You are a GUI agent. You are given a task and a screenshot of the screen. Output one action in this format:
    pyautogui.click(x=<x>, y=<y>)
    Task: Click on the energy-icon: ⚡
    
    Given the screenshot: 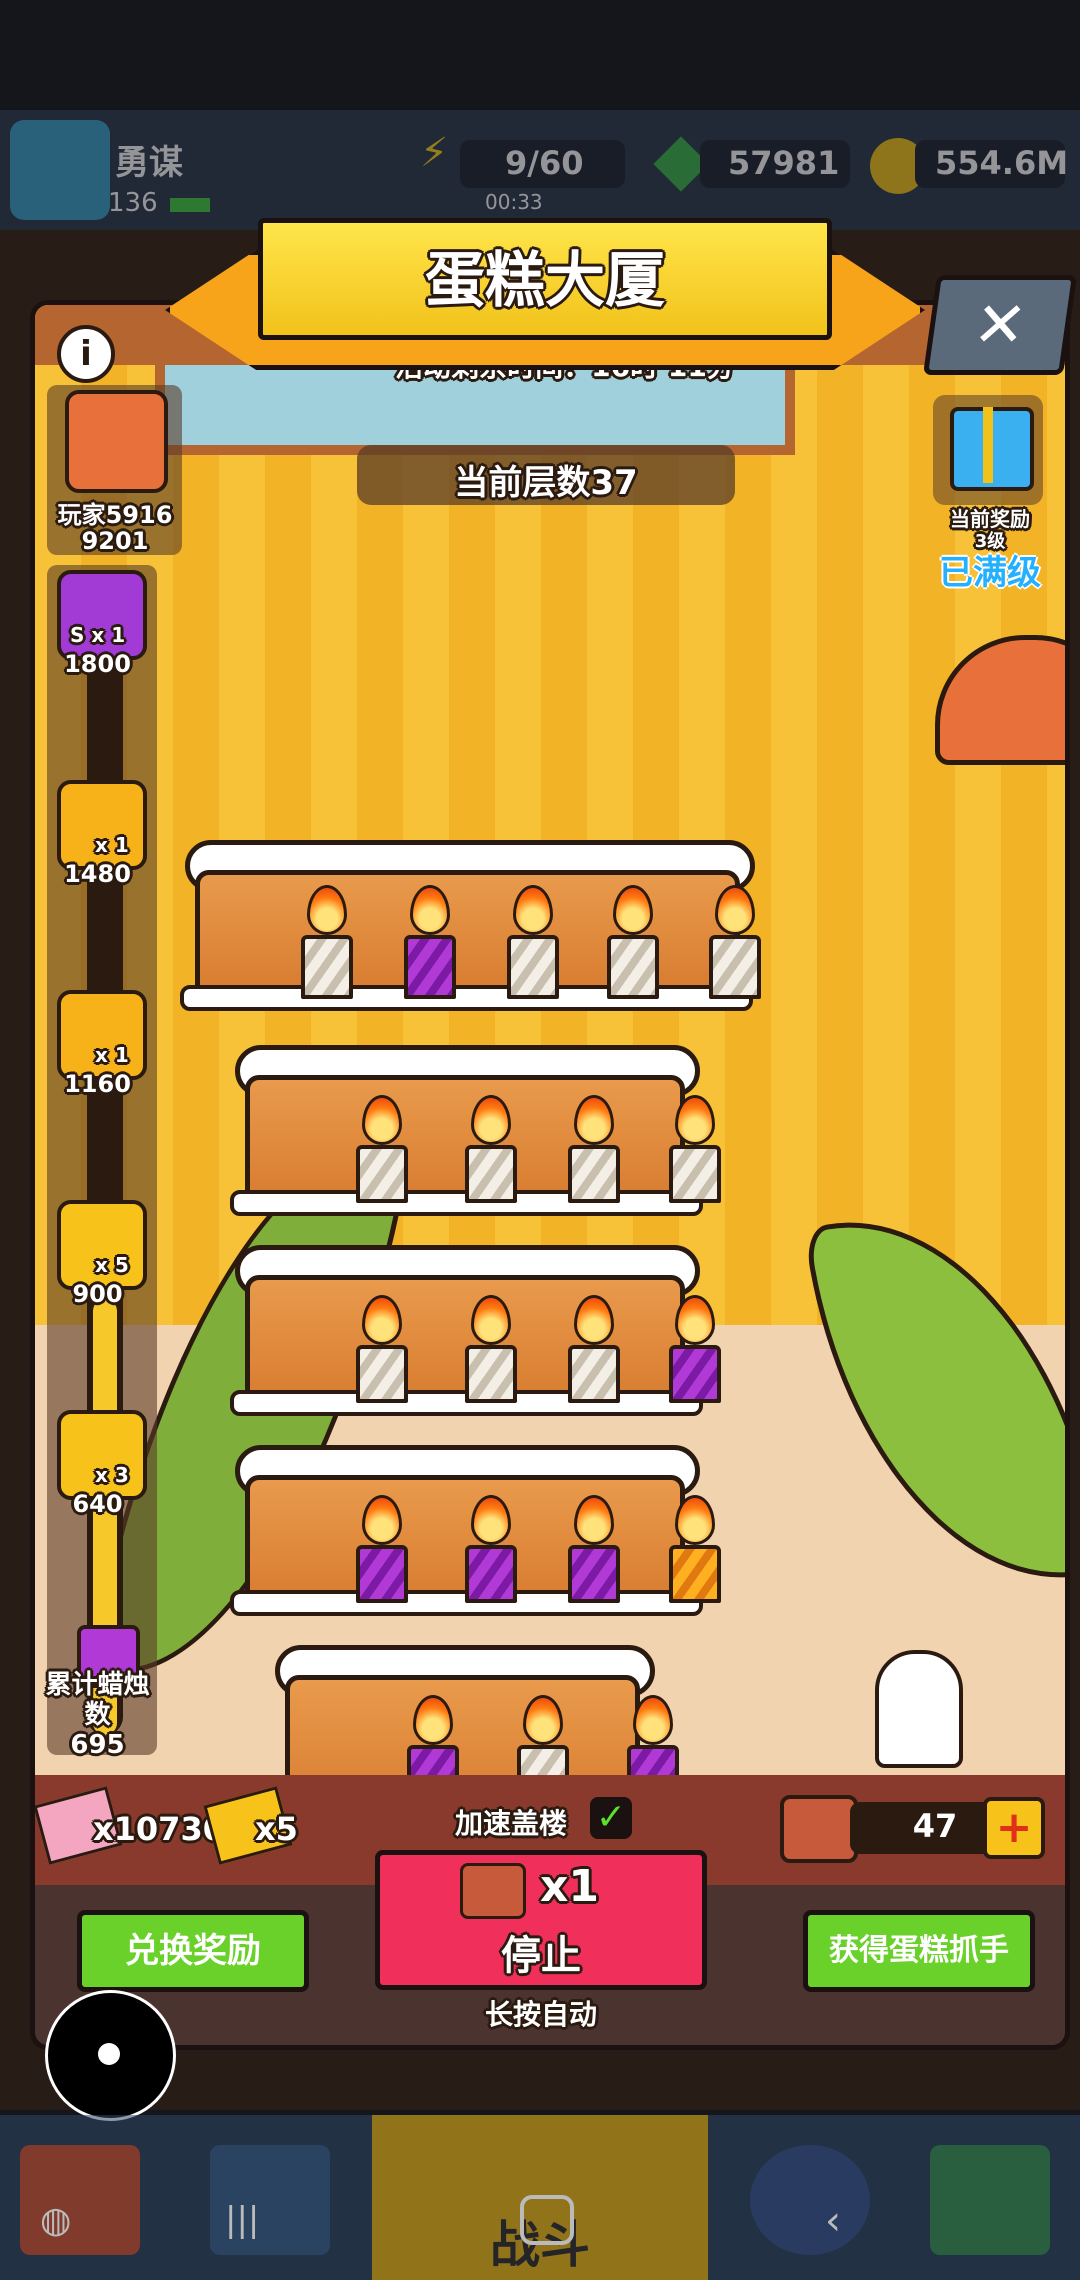 What is the action you would take?
    pyautogui.click(x=434, y=153)
    